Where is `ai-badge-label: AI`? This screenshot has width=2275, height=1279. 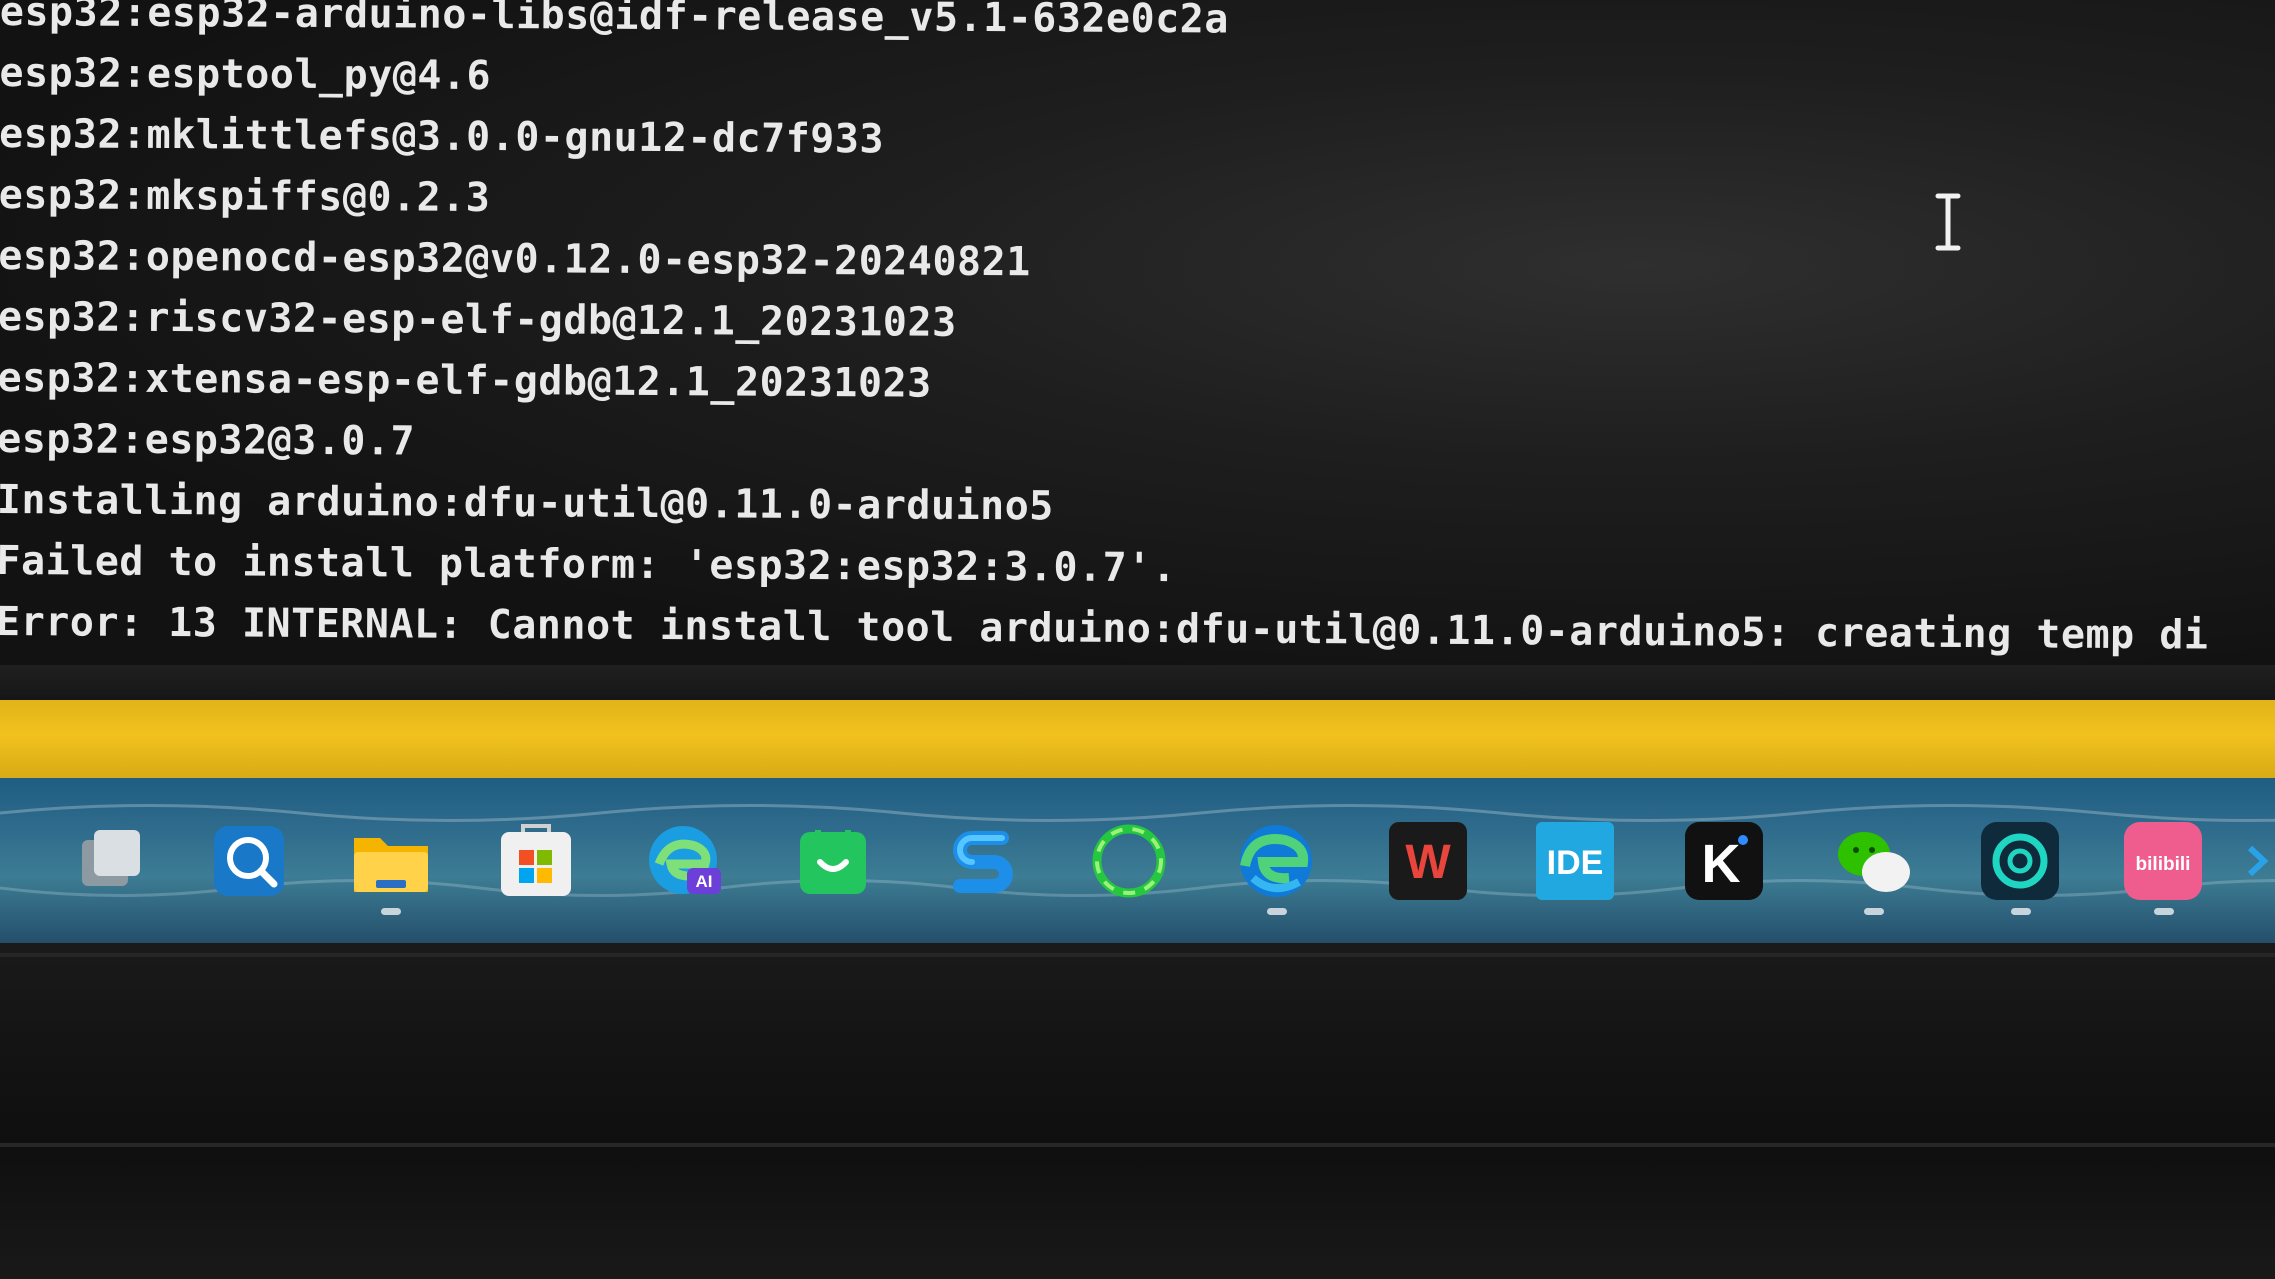 ai-badge-label: AI is located at coordinates (704, 881).